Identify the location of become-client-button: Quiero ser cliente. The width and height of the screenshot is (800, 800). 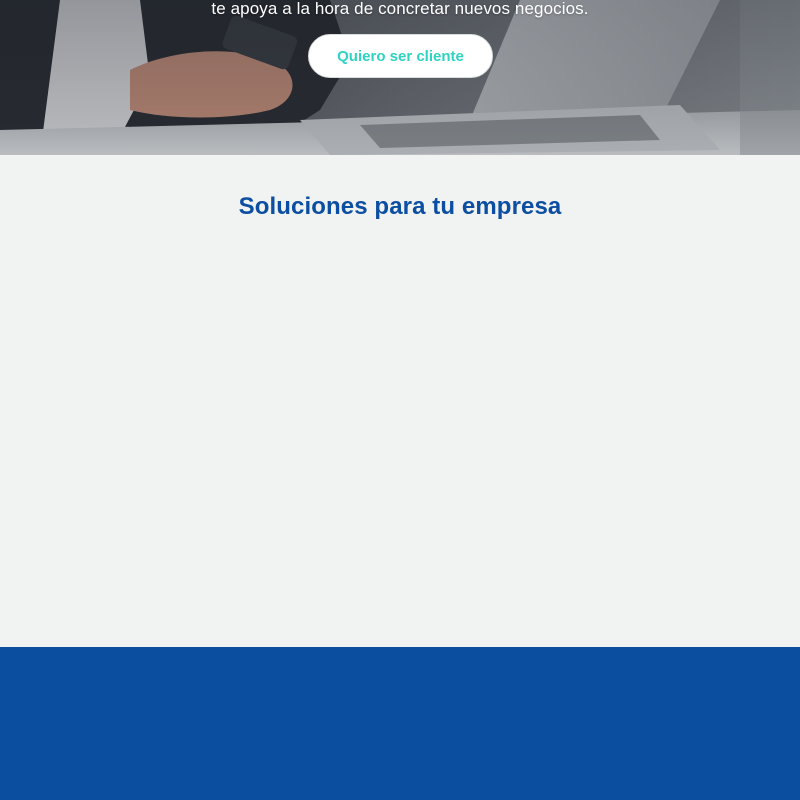
(400, 56).